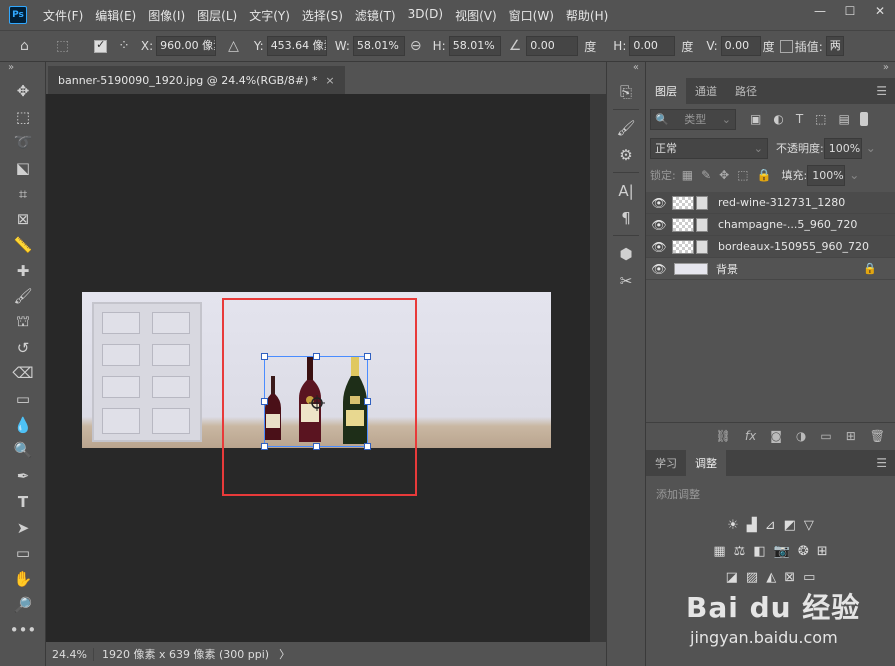 The width and height of the screenshot is (895, 666). Describe the element at coordinates (23, 194) in the screenshot. I see `crop-tool-icon: ⌗` at that location.